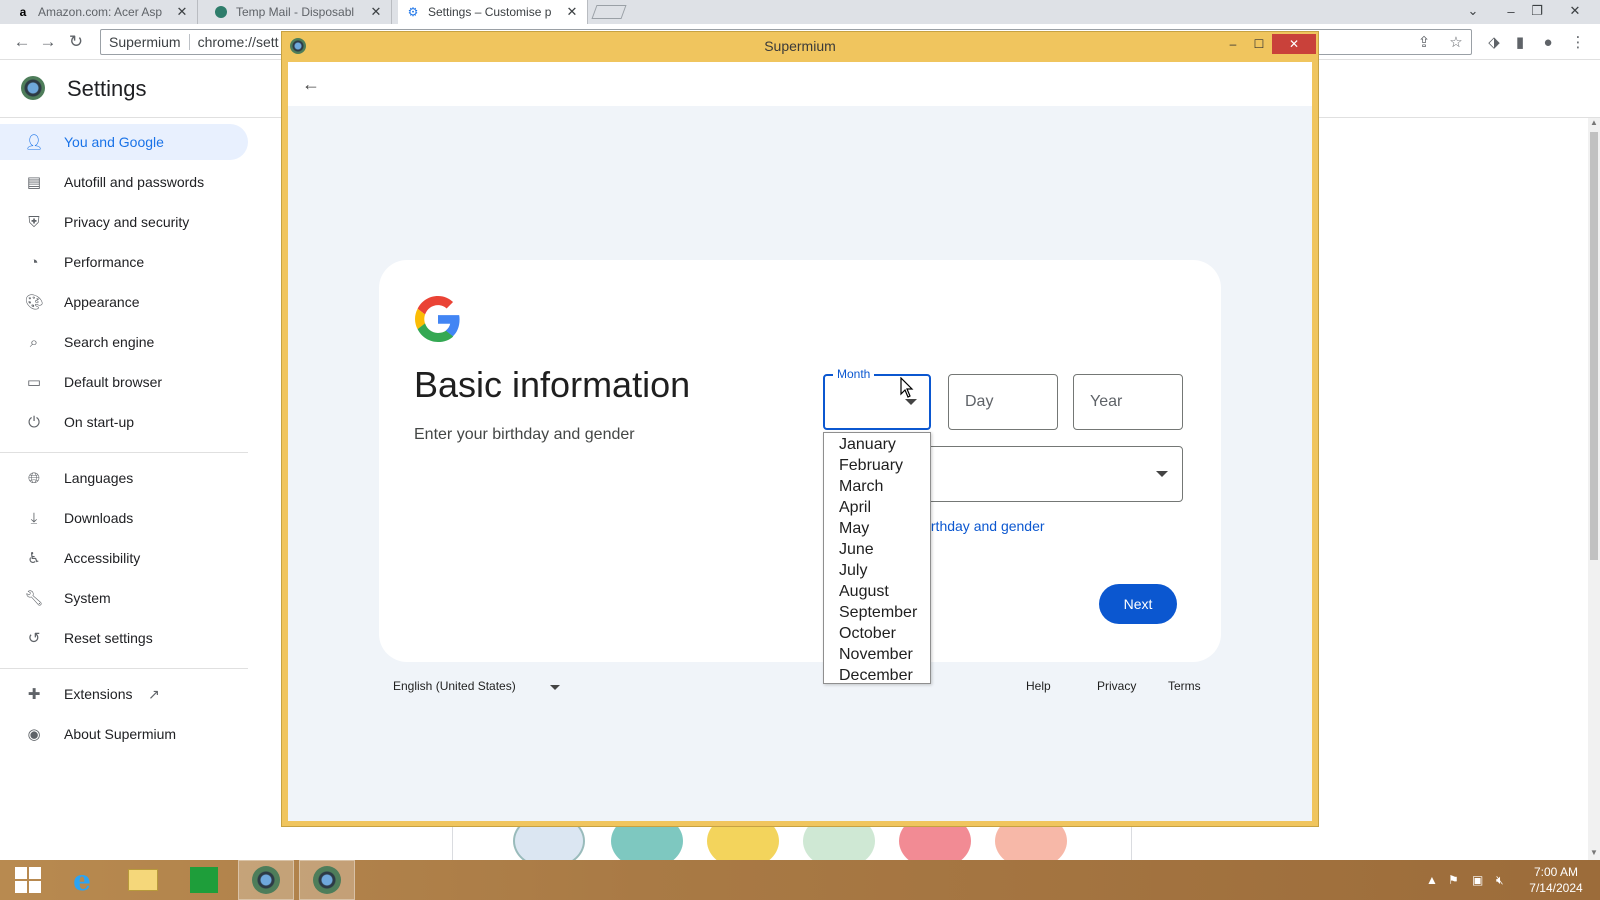 The image size is (1600, 900). Describe the element at coordinates (311, 84) in the screenshot. I see `back-arrow-icon: ←` at that location.